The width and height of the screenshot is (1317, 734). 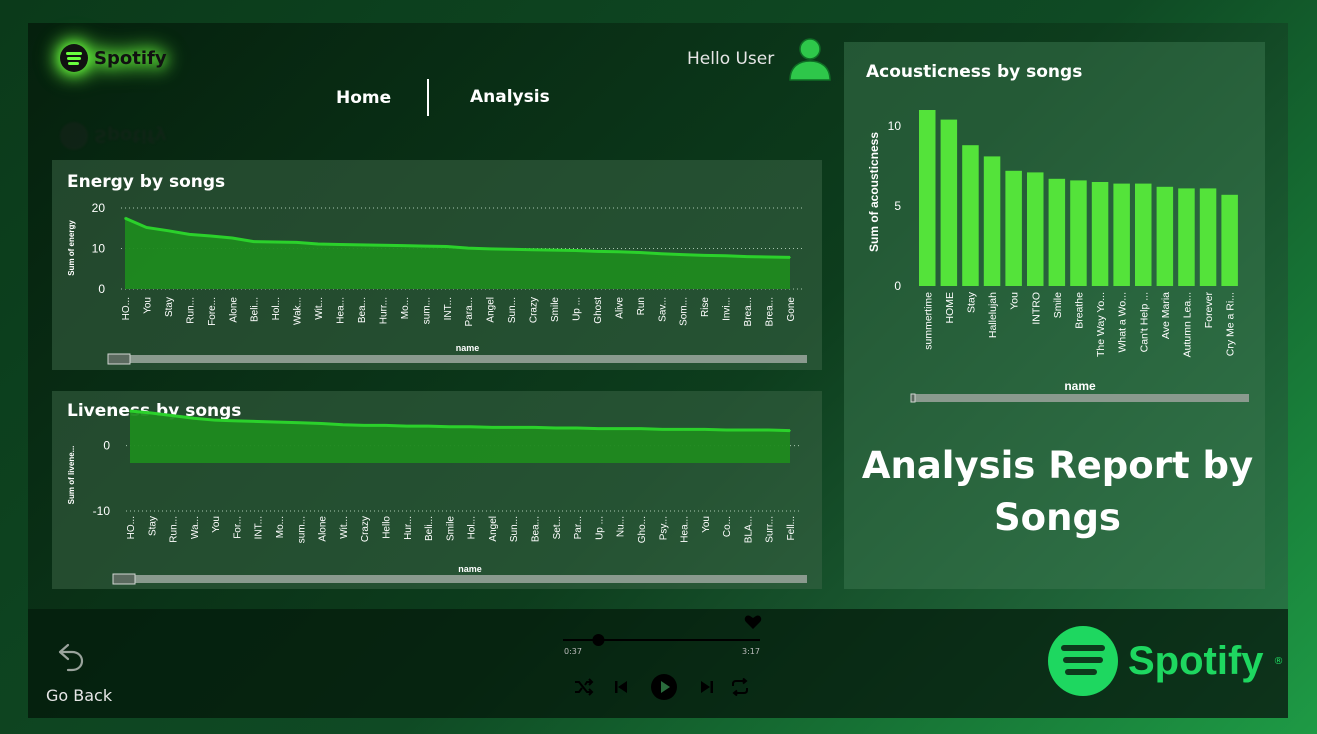 I want to click on undo-arrow-icon, so click(x=69, y=657).